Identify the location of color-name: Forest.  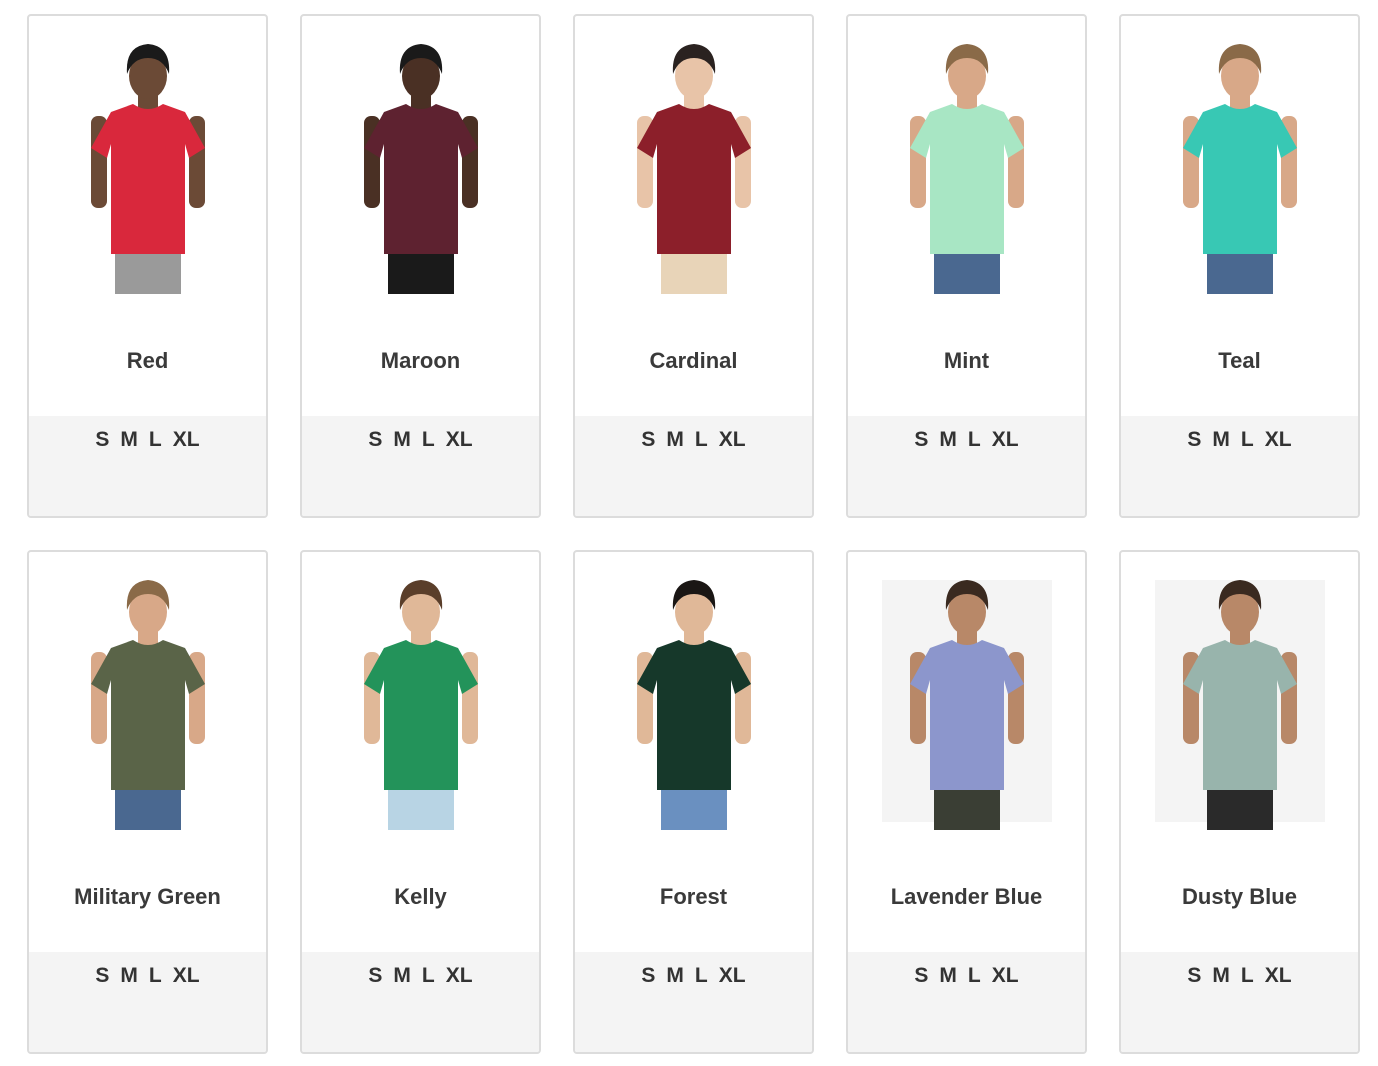
(693, 896).